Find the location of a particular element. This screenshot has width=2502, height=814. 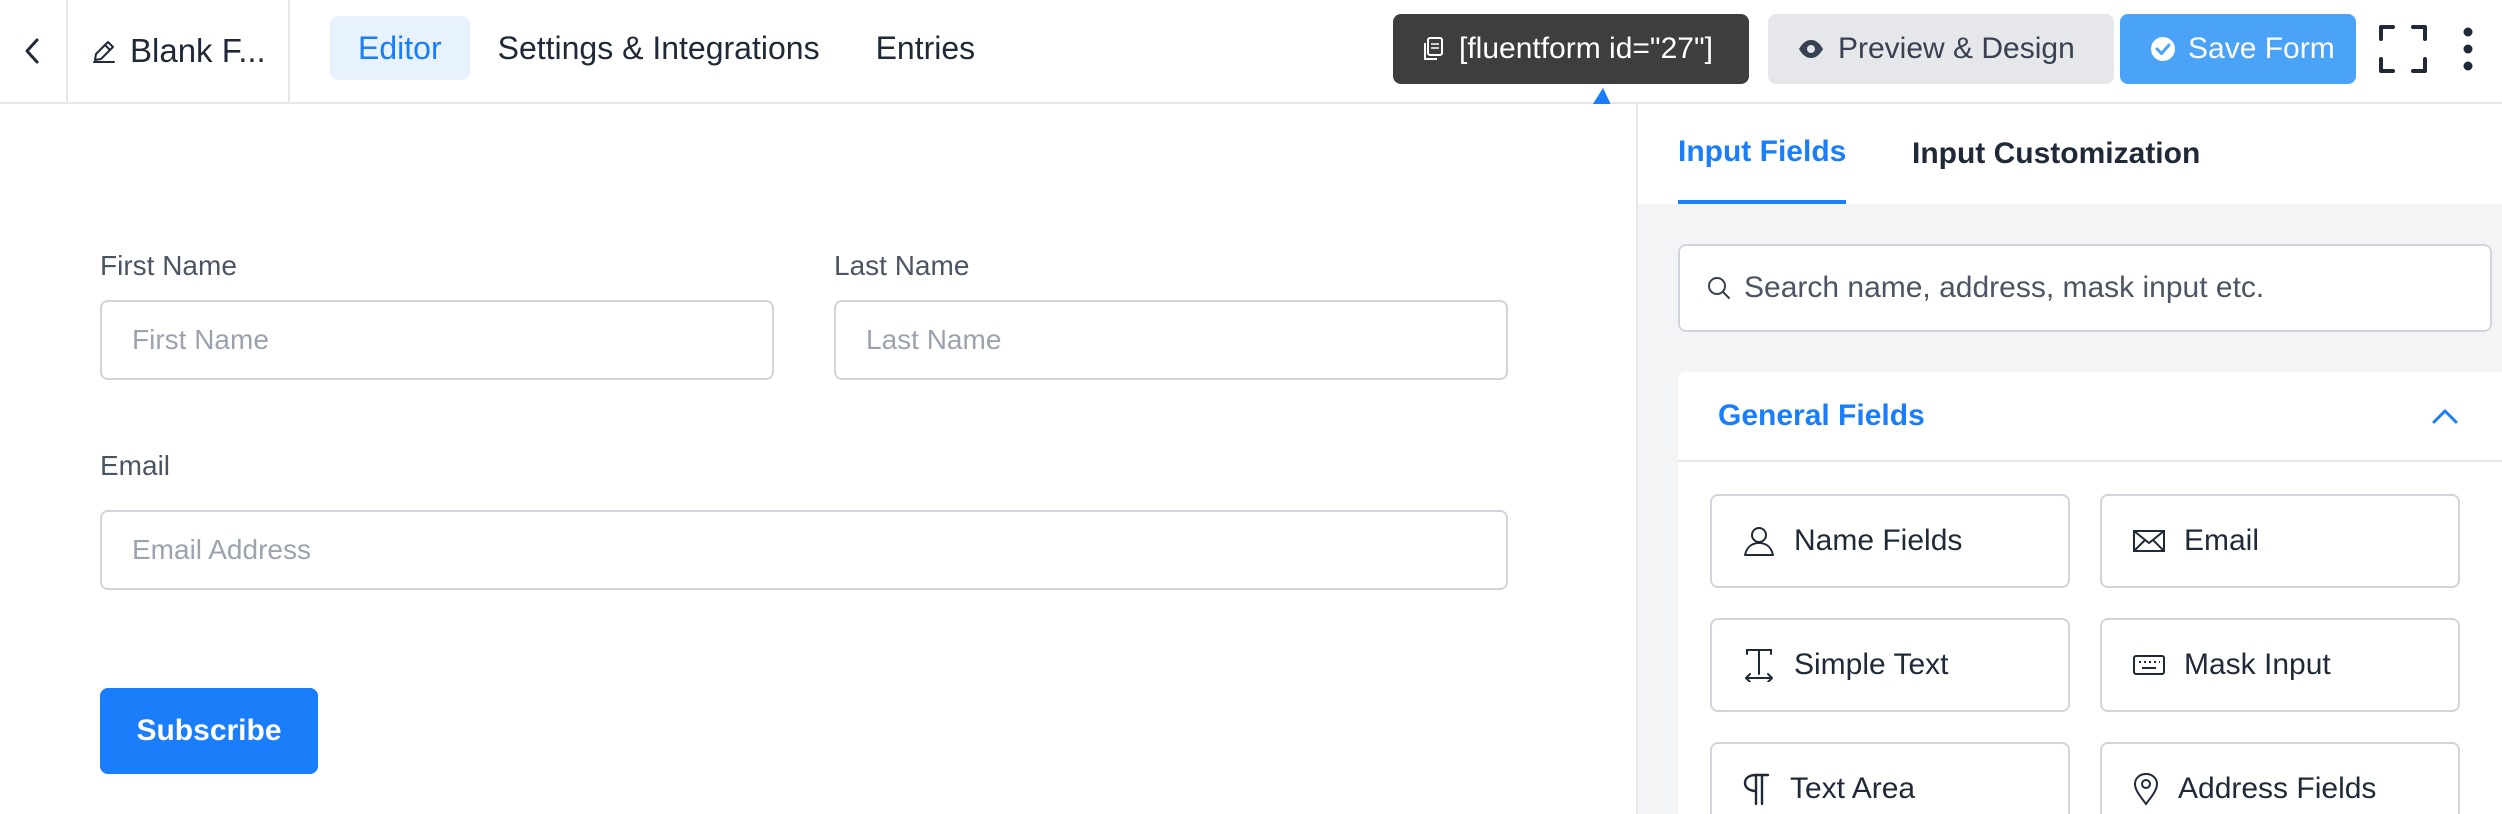

search-icon is located at coordinates (1719, 288).